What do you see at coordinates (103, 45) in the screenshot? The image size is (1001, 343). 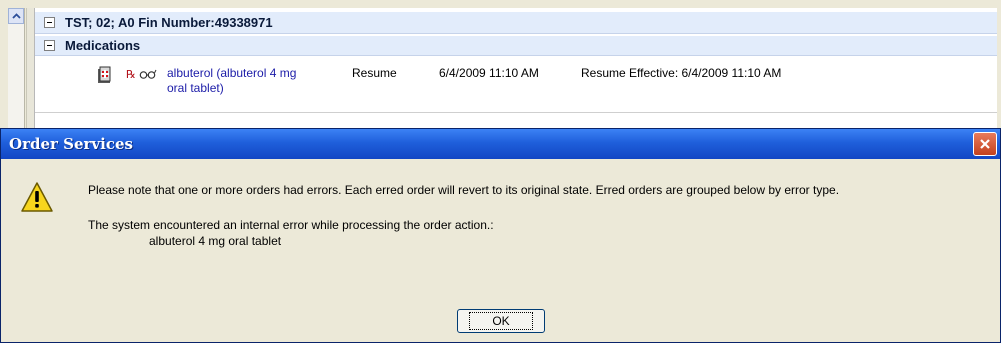 I see `medications-section-label: Medications` at bounding box center [103, 45].